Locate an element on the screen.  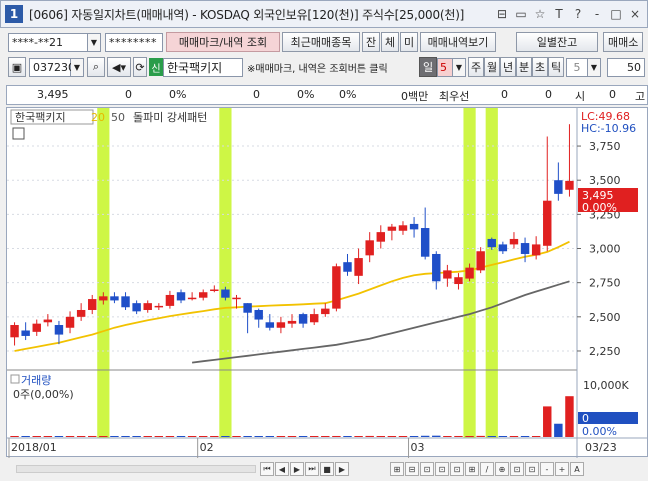
layout-icon: ▣ is located at coordinates (17, 67).